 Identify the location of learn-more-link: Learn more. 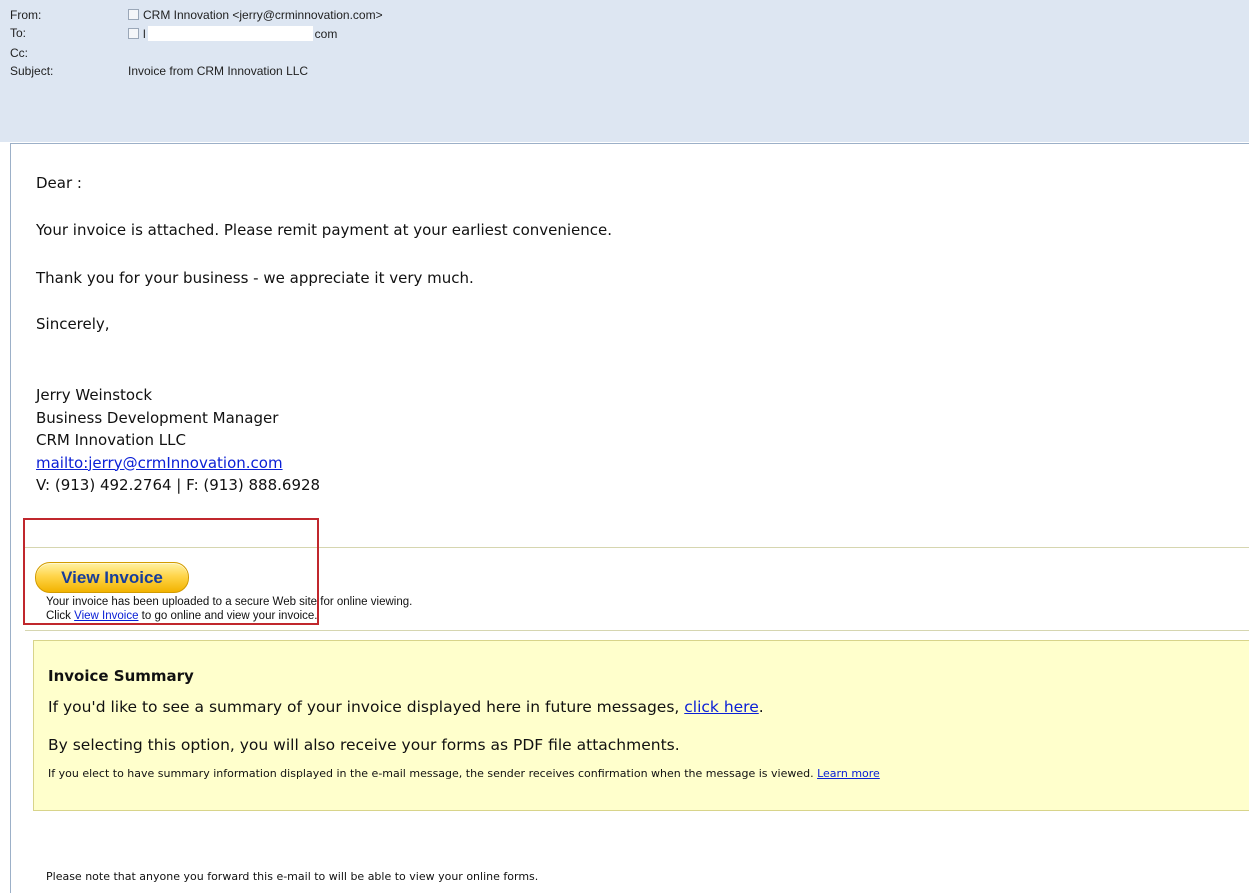
(848, 773).